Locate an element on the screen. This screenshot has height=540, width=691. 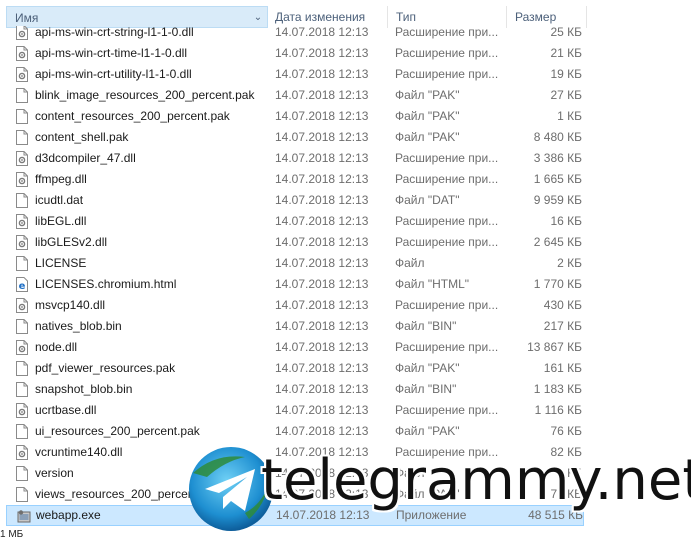
file-size: 1 116 КБ is located at coordinates (558, 410).